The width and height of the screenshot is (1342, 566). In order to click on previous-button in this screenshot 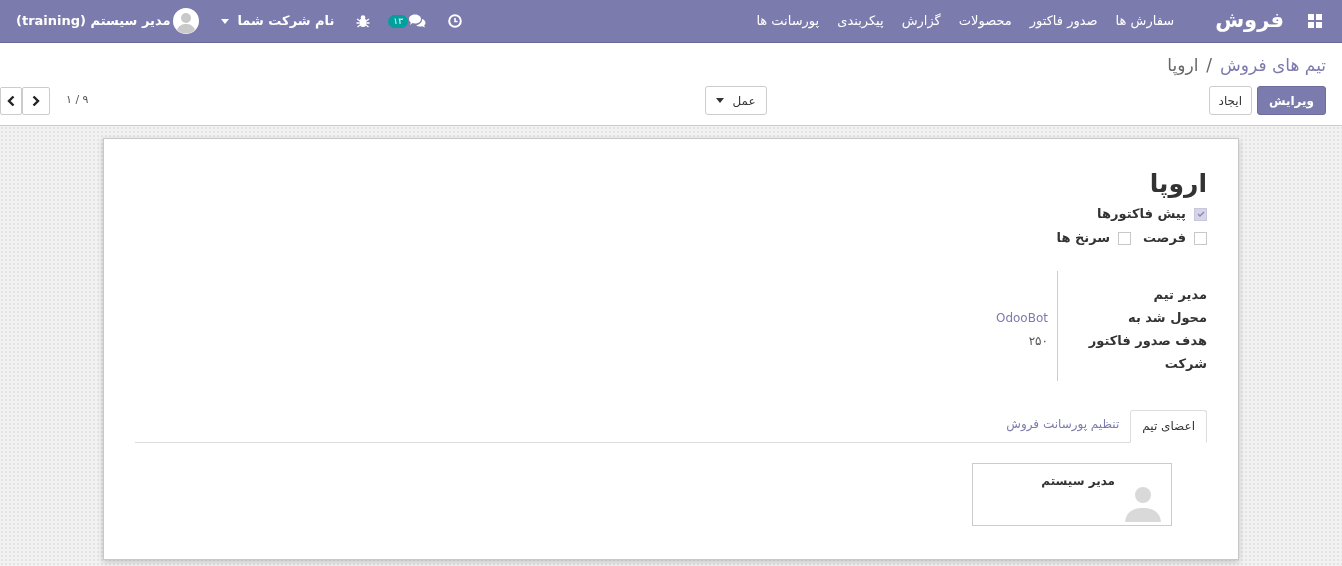, I will do `click(11, 100)`.